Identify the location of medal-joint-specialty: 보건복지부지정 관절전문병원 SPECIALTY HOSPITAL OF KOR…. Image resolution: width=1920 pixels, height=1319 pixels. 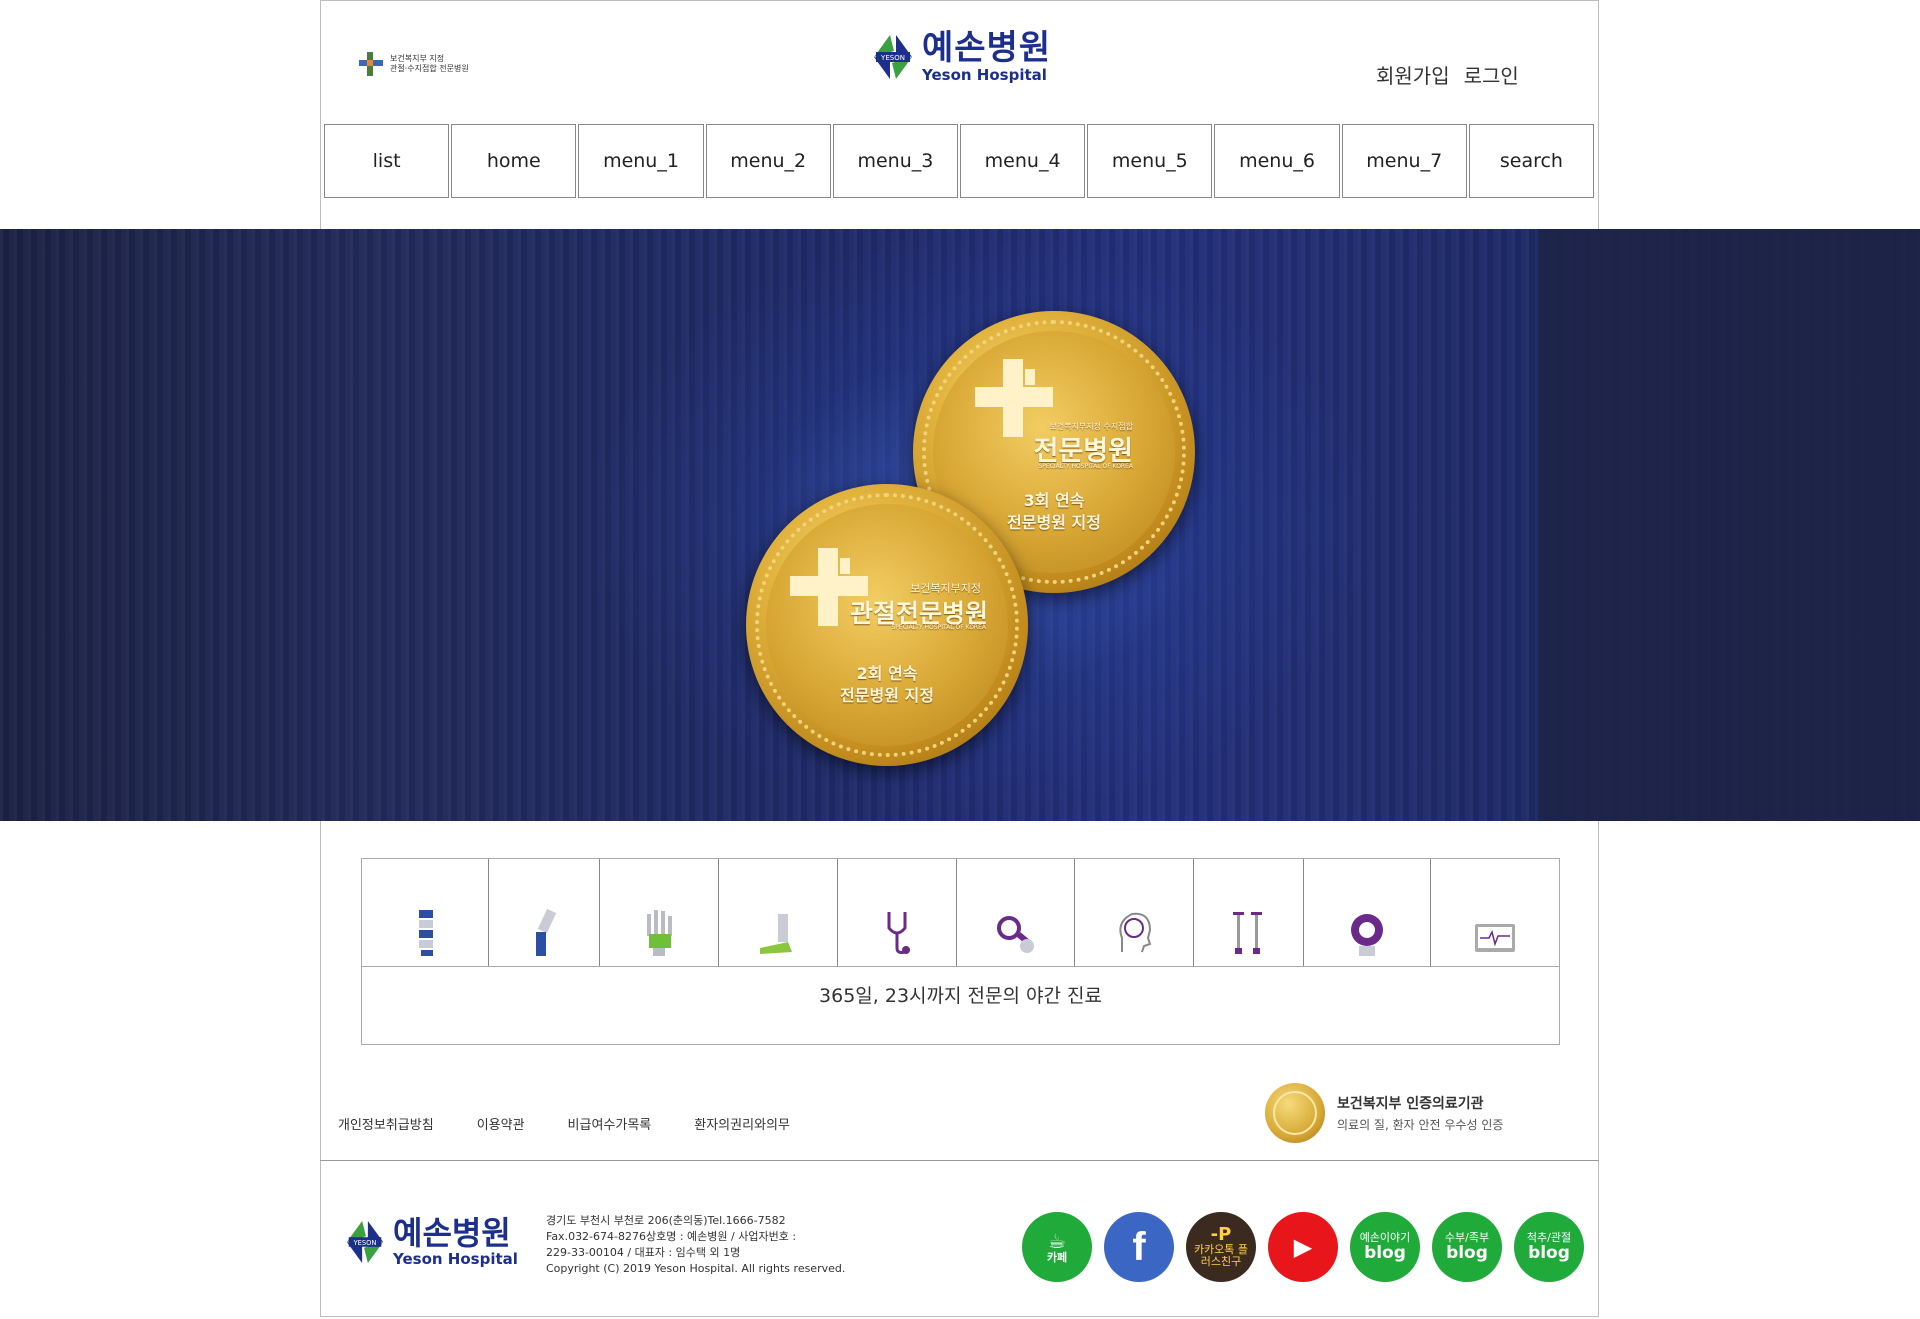
(887, 625).